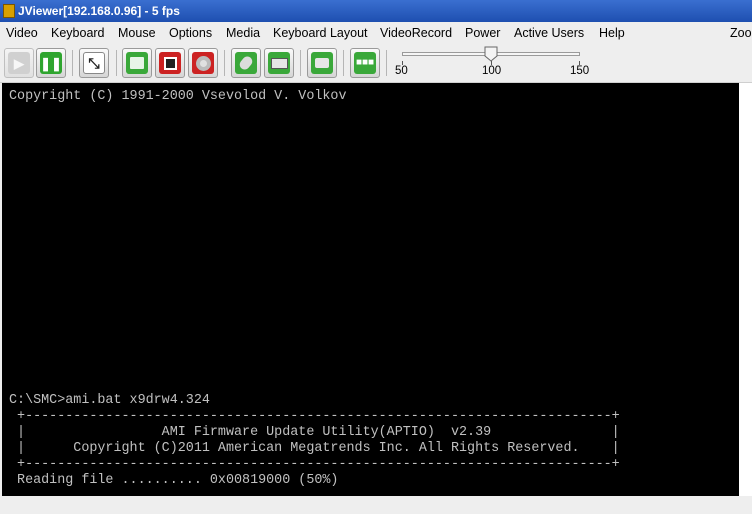 This screenshot has width=752, height=514. I want to click on terminal-line: C:\SMC>ami.bat x9drw4.324, so click(109, 400).